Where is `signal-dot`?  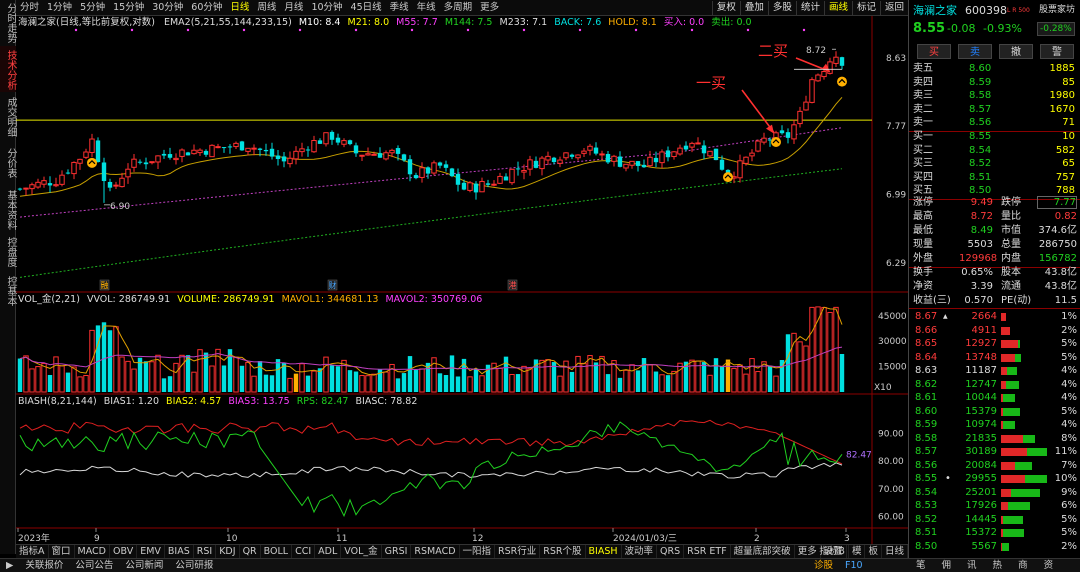
signal-dot is located at coordinates (748, 30).